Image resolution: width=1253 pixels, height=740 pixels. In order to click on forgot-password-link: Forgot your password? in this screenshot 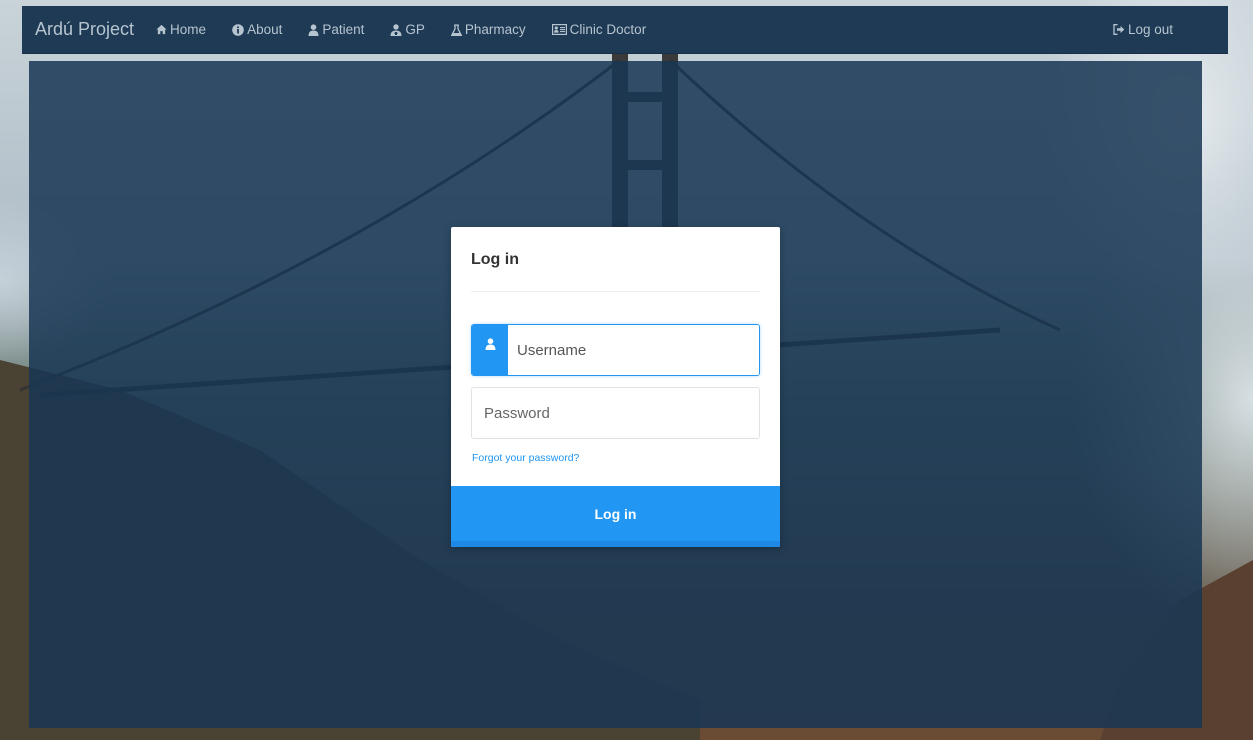, I will do `click(525, 458)`.